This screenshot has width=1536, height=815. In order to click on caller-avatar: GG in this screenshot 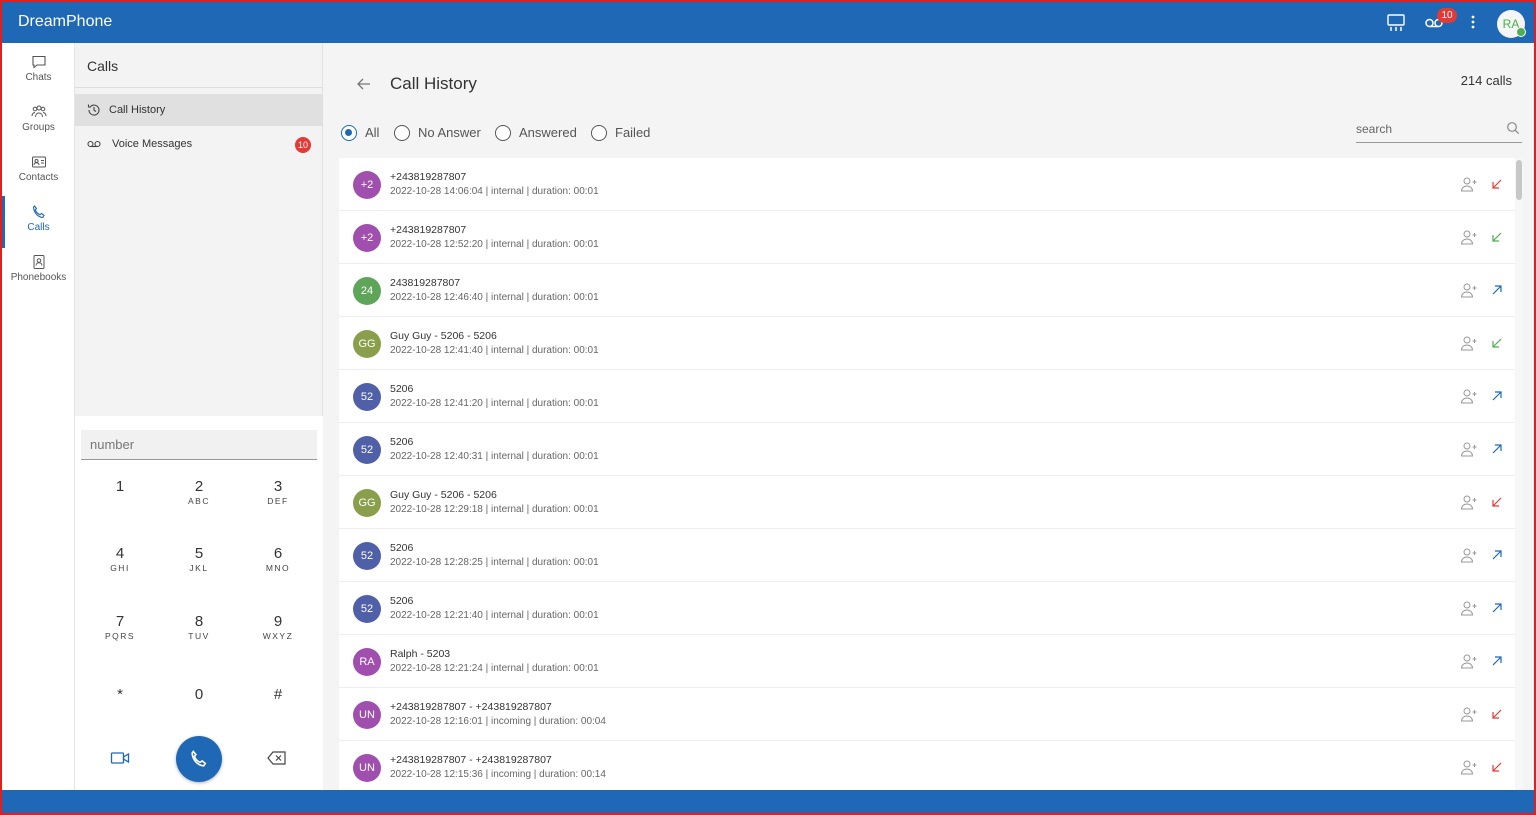, I will do `click(367, 503)`.